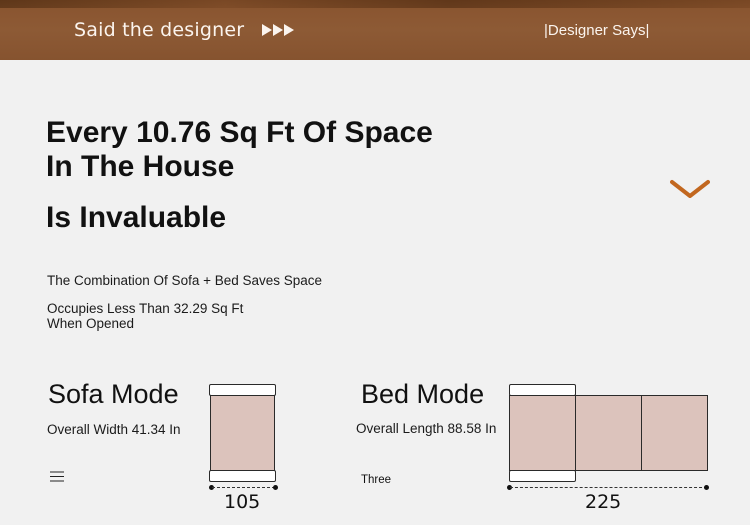  Describe the element at coordinates (376, 480) in the screenshot. I see `bed-three-label: Three` at that location.